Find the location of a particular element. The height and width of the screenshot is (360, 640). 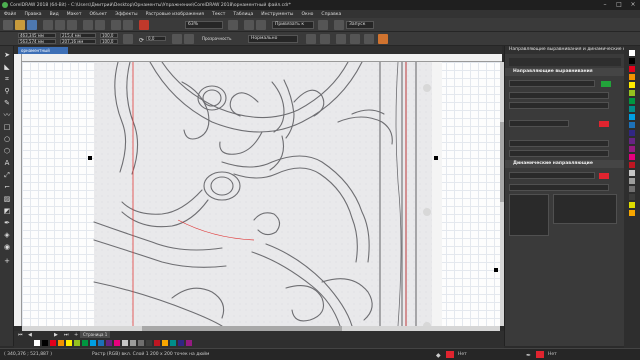

page-tab: Страница 1 is located at coordinates (95, 334).